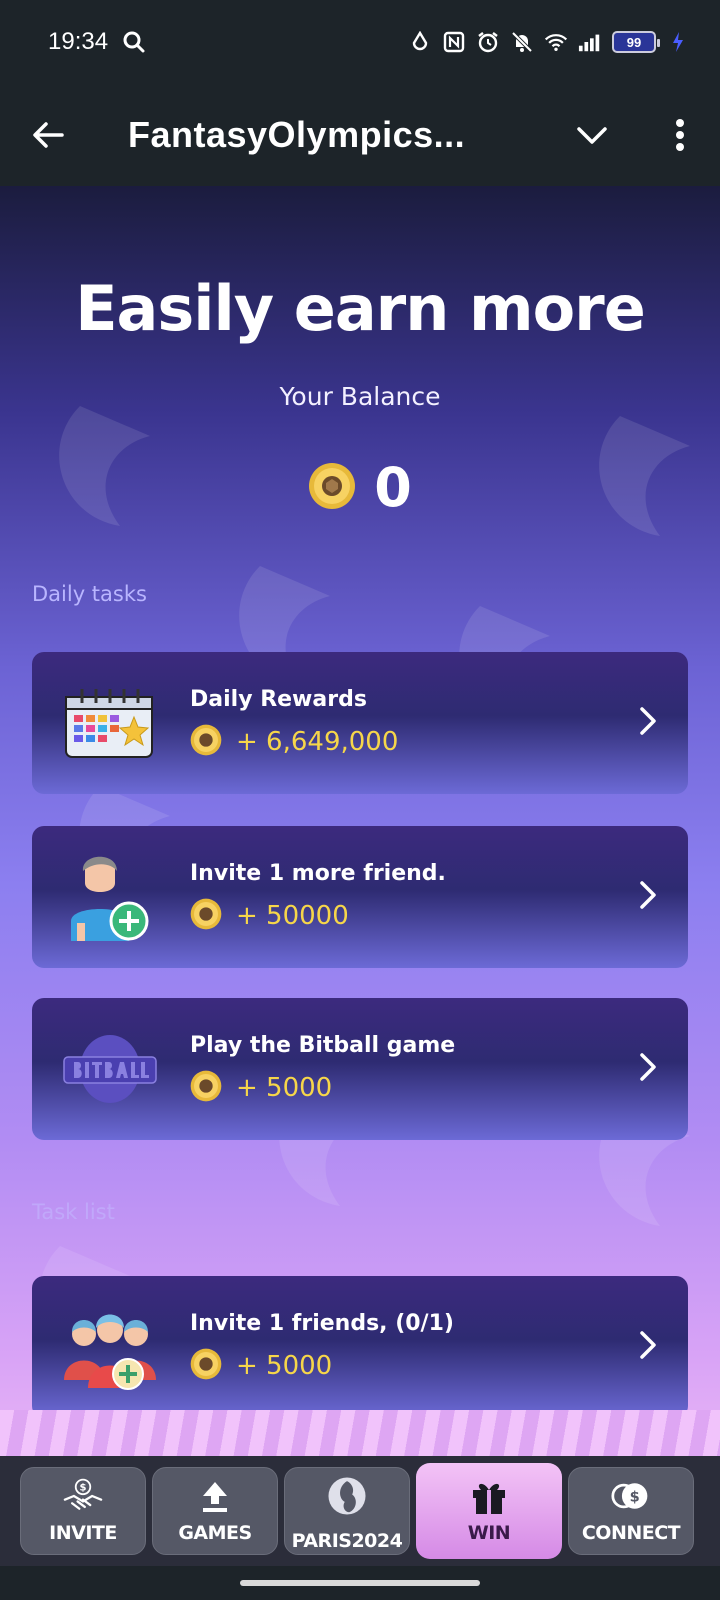  I want to click on nav-invite: $ INVITE, so click(83, 1511).